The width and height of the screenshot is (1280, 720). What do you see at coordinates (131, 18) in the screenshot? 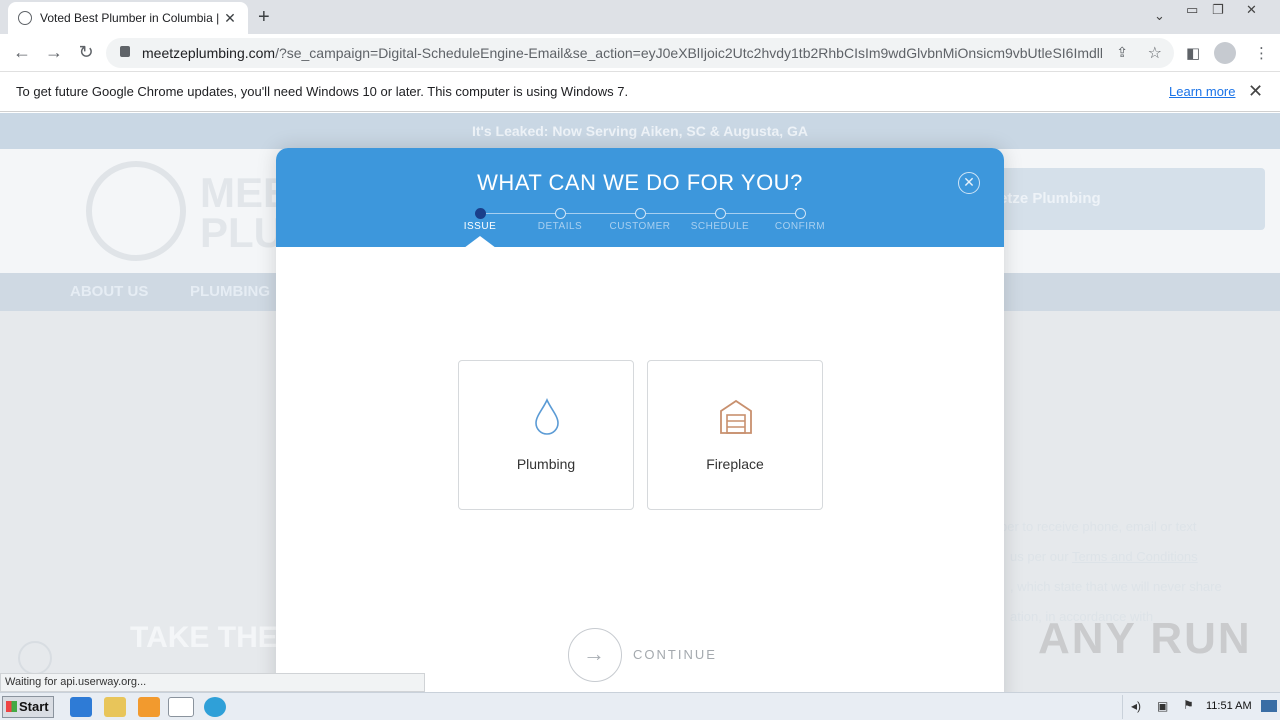
I see `tab-title: Voted Best Plumber in Columbia | Loc` at bounding box center [131, 18].